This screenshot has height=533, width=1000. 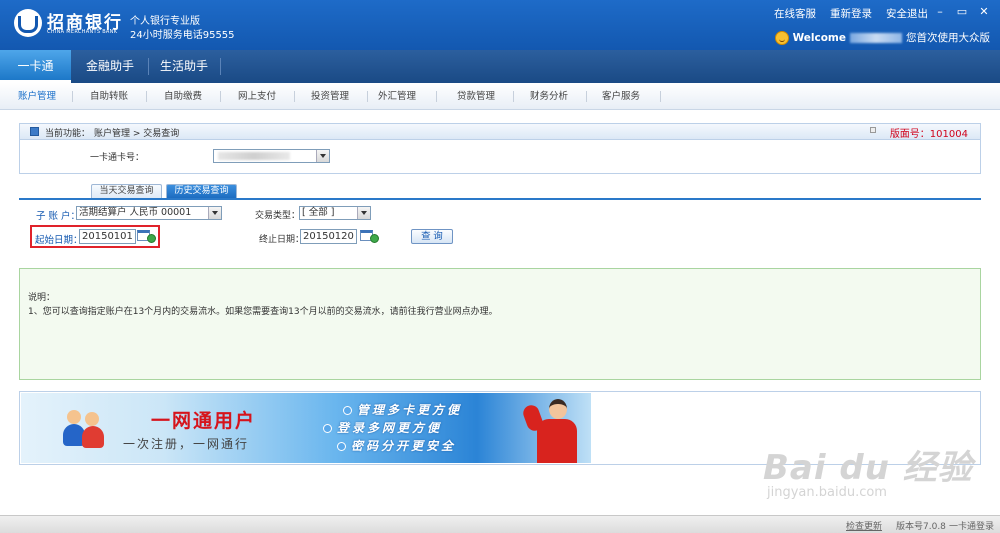 I want to click on watermark-main: Bai du 经验, so click(x=868, y=468).